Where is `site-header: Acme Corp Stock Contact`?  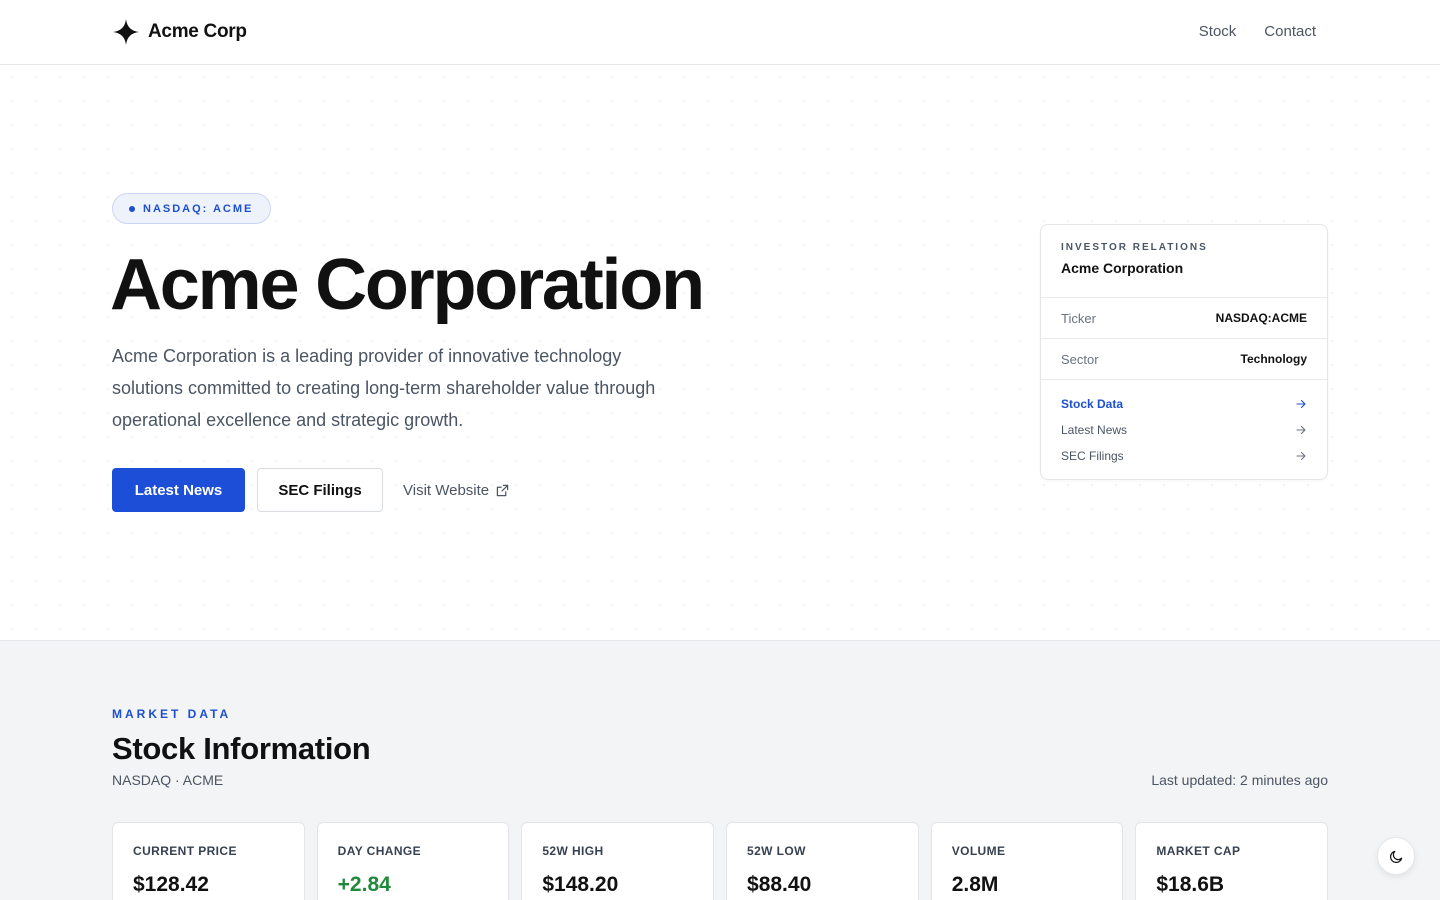 site-header: Acme Corp Stock Contact is located at coordinates (720, 32).